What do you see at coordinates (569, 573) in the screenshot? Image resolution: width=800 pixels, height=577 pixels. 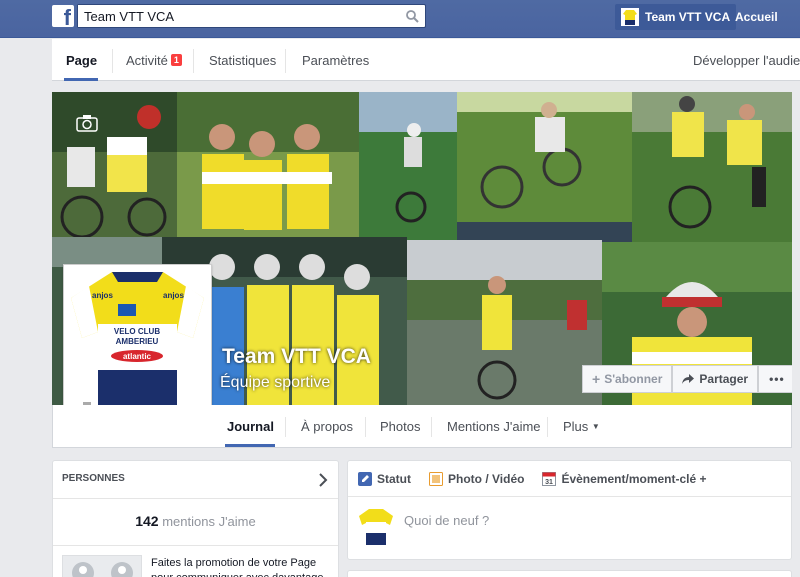 I see `feed-card` at bounding box center [569, 573].